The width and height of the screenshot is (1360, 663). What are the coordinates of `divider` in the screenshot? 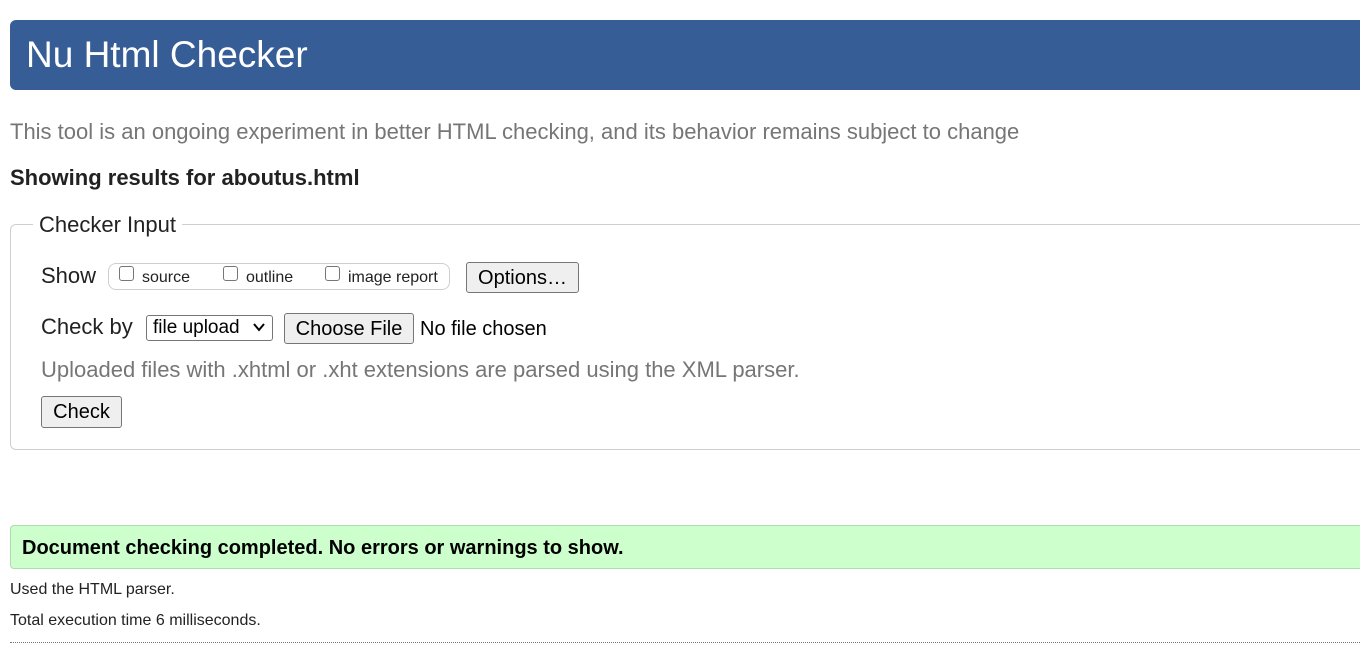 It's located at (685, 642).